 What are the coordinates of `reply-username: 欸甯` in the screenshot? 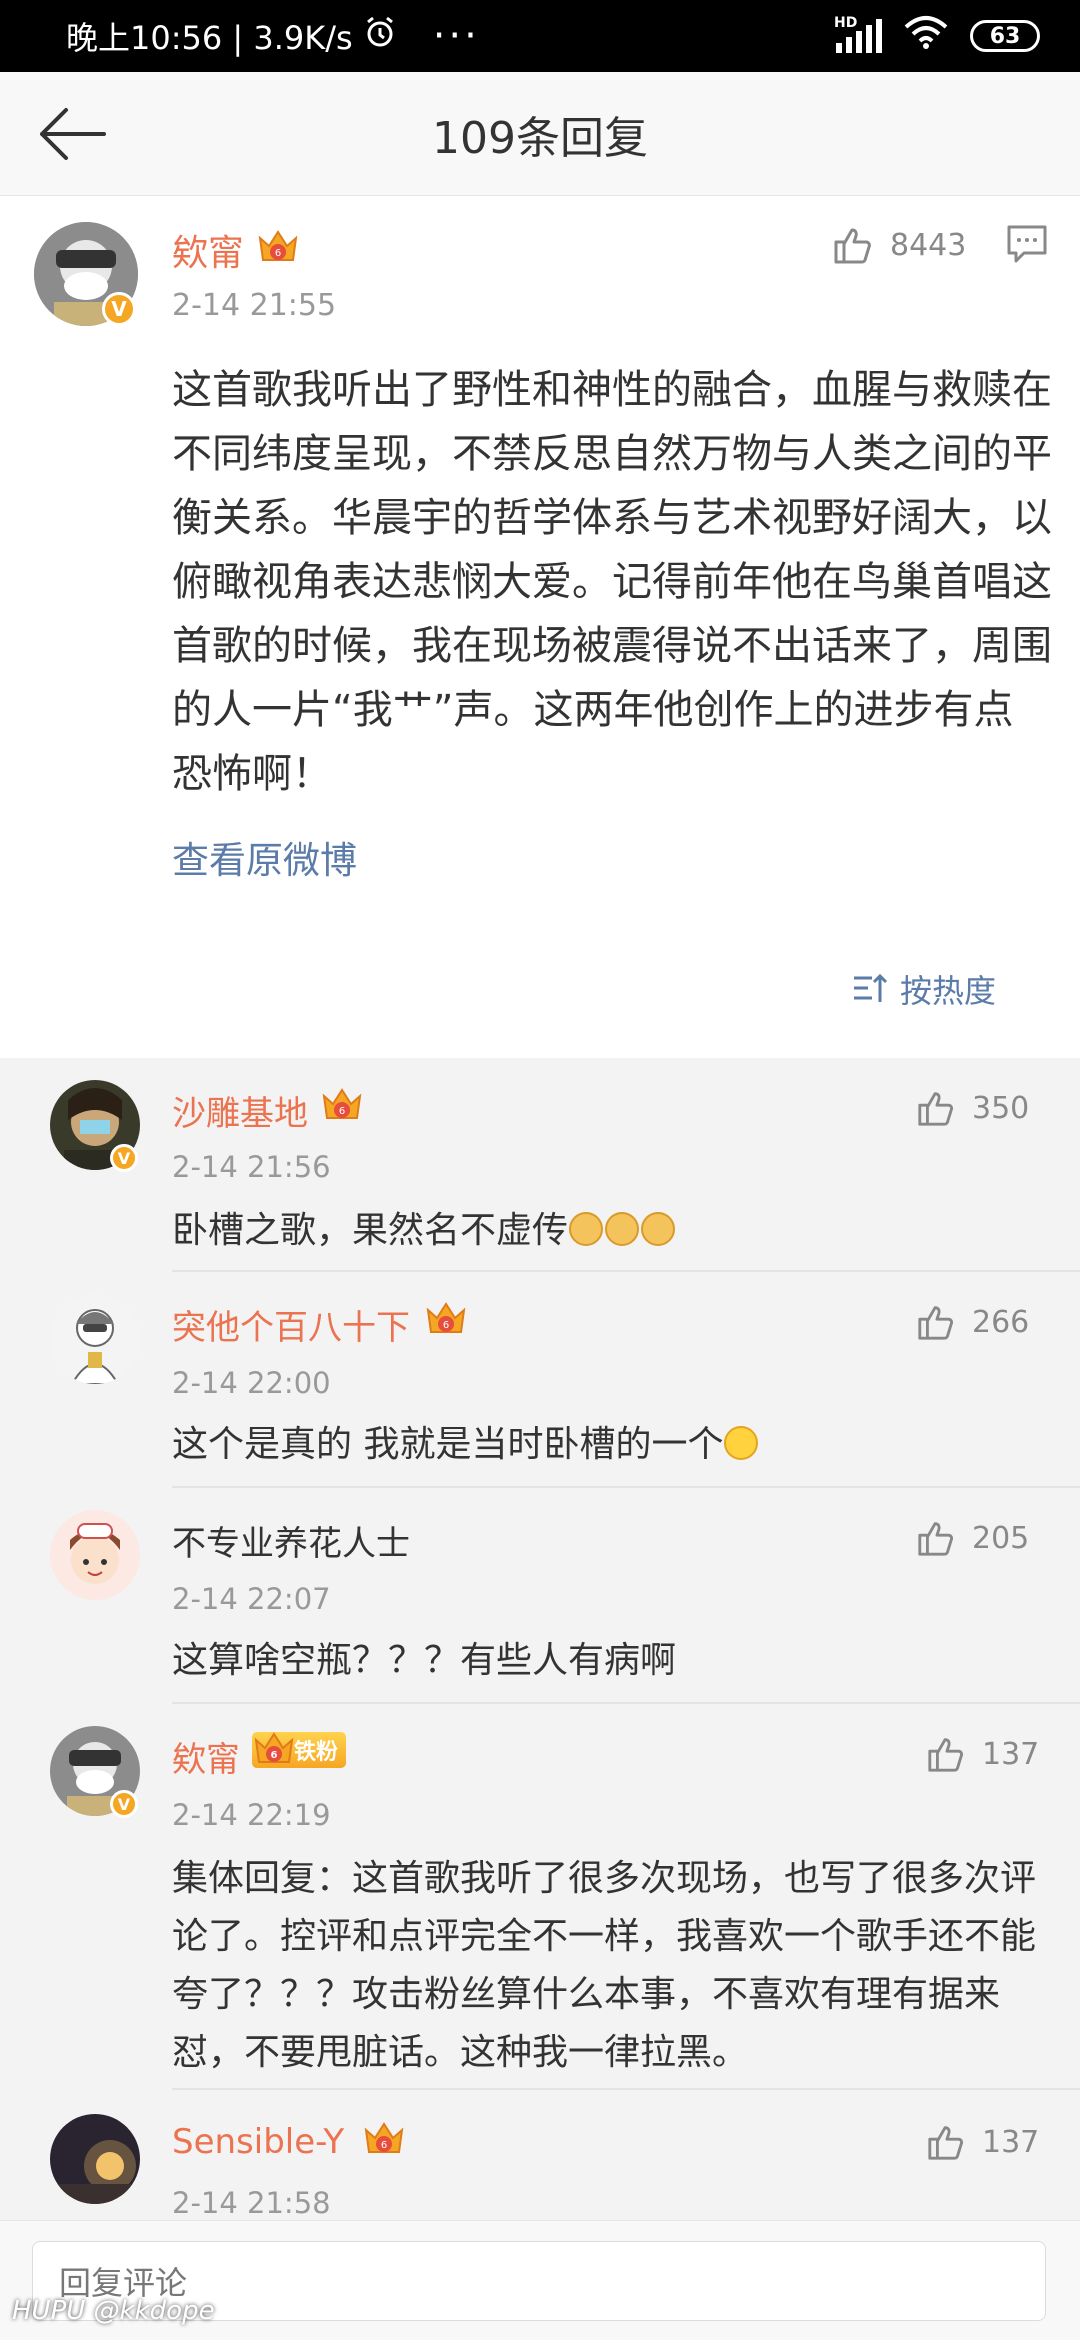 It's located at (206, 1756).